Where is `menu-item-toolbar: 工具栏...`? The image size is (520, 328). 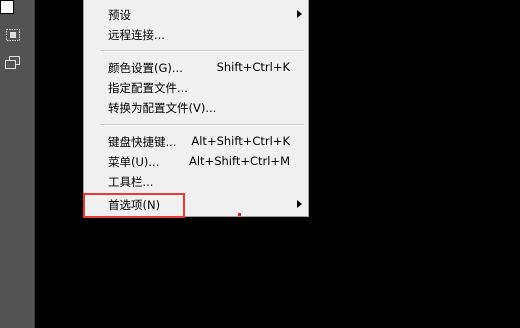
menu-item-toolbar: 工具栏... is located at coordinates (196, 181).